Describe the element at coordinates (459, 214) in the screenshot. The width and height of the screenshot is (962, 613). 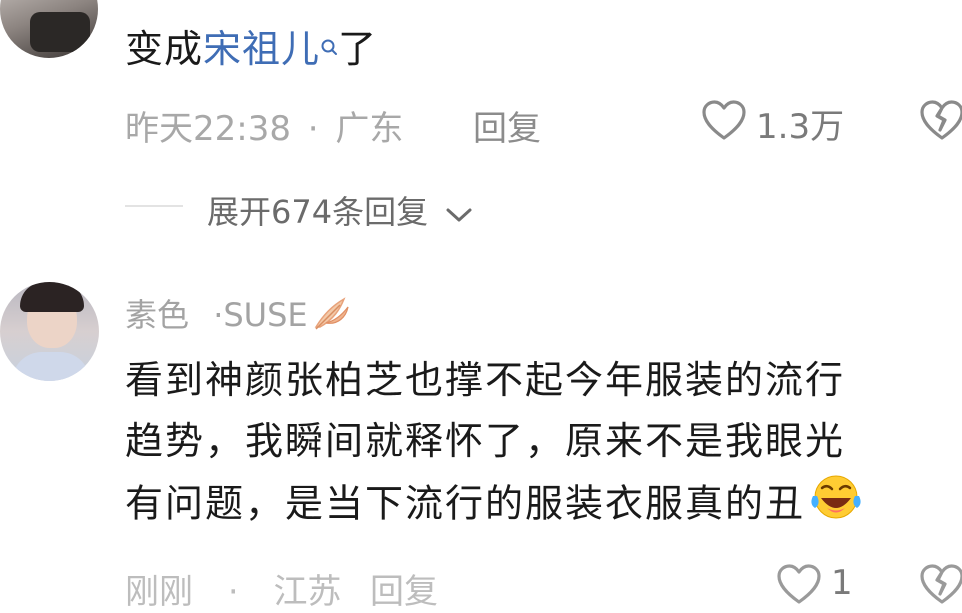
I see `chevron-down-icon` at that location.